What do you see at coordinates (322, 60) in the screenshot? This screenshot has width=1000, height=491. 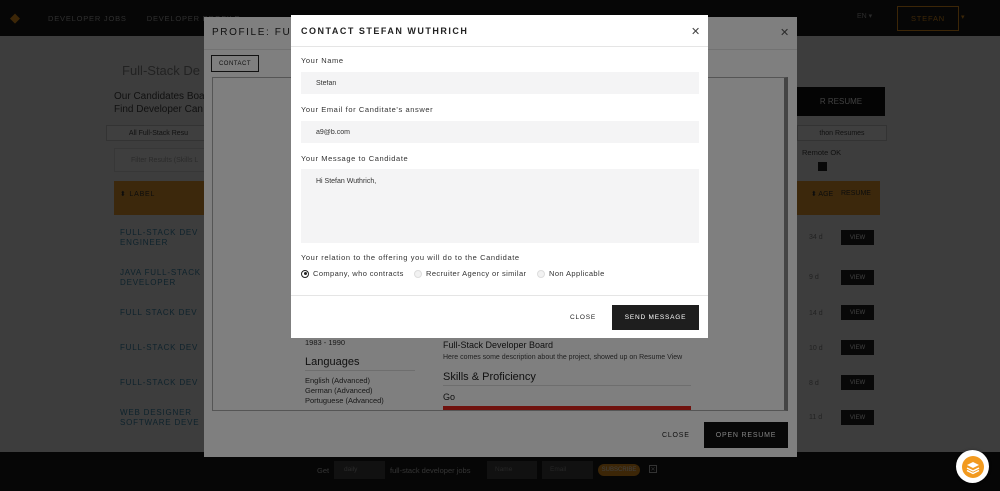 I see `name-label: Your Name` at bounding box center [322, 60].